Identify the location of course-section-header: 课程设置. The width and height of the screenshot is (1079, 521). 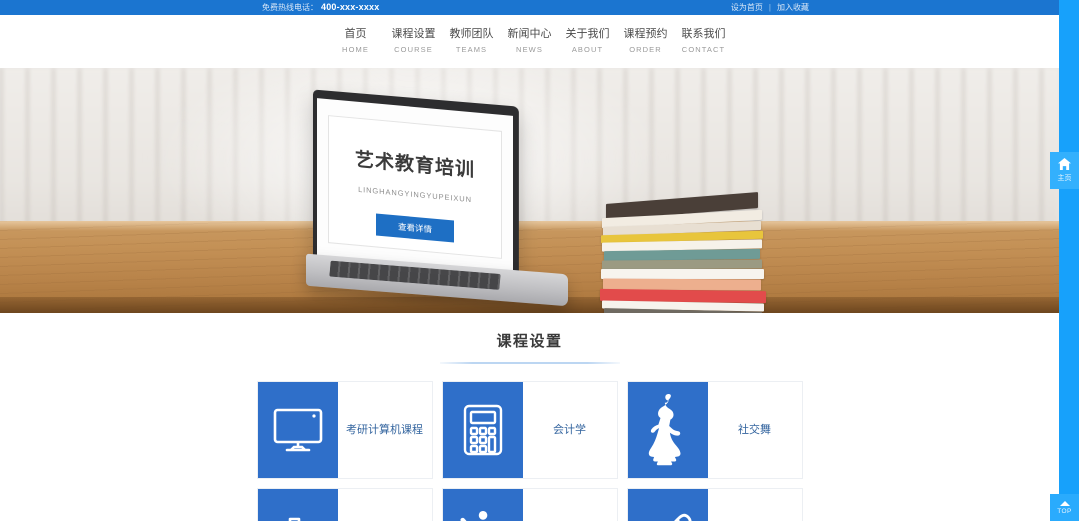
(529, 347).